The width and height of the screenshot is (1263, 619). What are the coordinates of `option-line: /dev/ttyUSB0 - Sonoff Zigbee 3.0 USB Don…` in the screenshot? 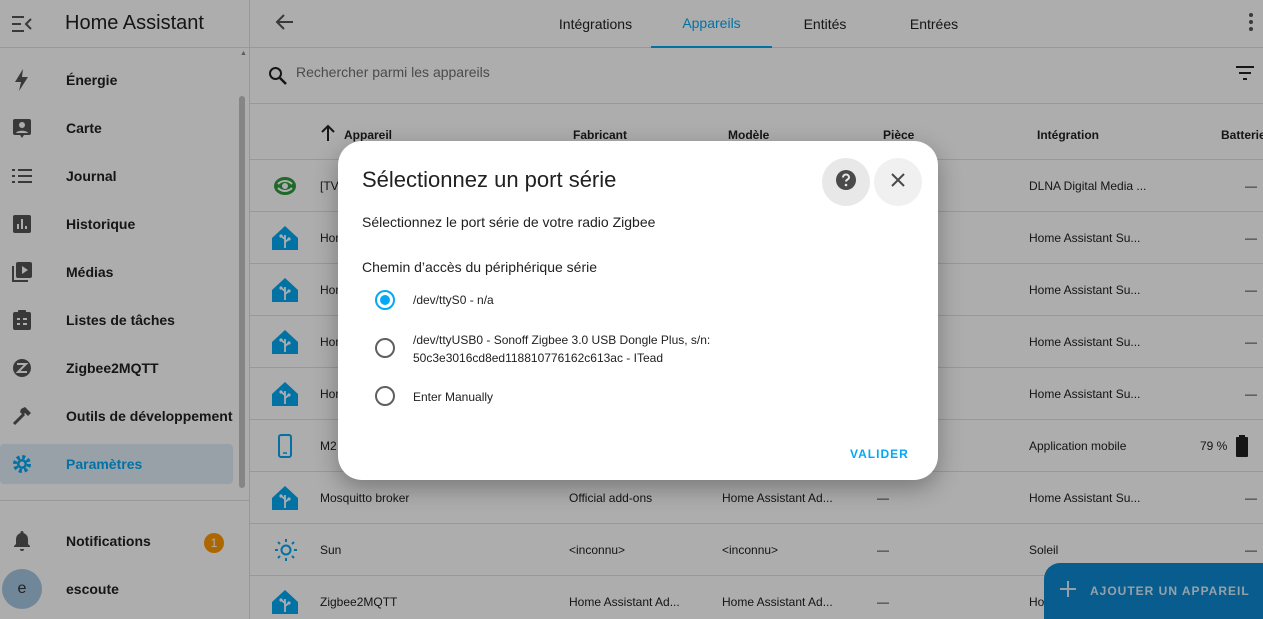 It's located at (562, 340).